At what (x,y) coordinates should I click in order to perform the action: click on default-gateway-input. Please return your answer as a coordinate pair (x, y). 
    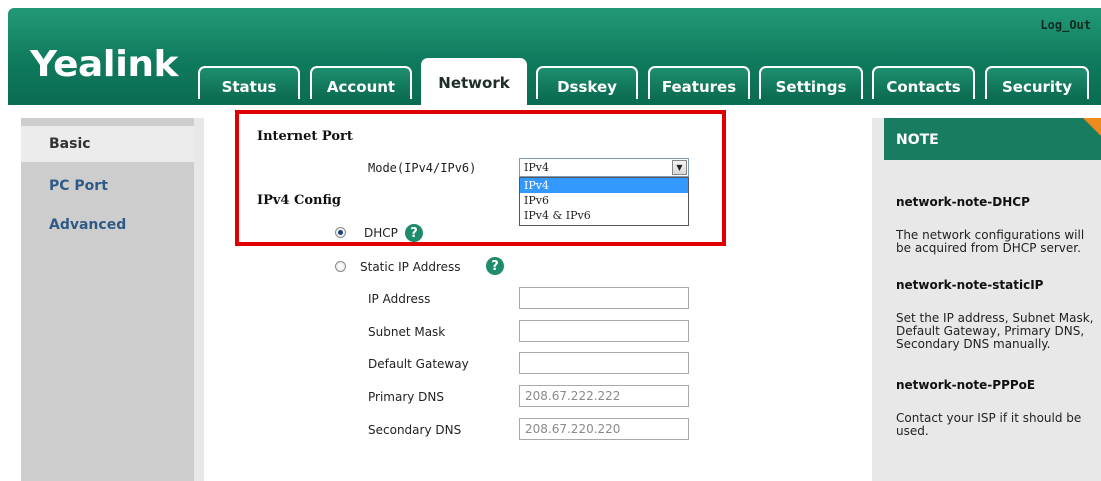
    Looking at the image, I should click on (604, 363).